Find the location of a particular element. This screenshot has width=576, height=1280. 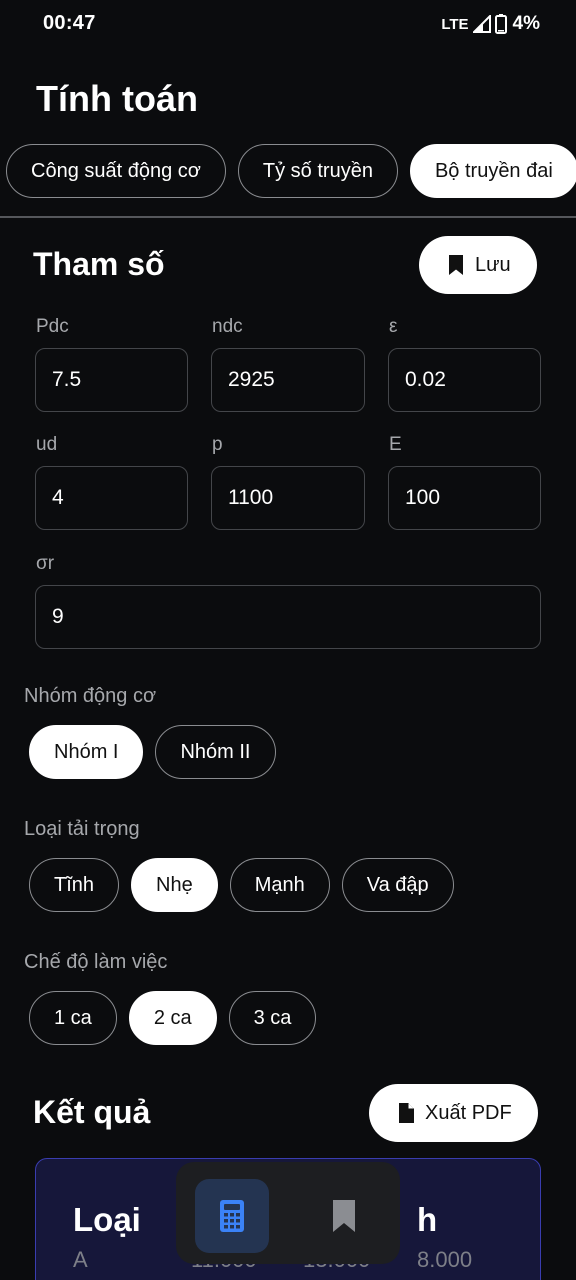

chip-load-static: Tĩnh is located at coordinates (74, 885).